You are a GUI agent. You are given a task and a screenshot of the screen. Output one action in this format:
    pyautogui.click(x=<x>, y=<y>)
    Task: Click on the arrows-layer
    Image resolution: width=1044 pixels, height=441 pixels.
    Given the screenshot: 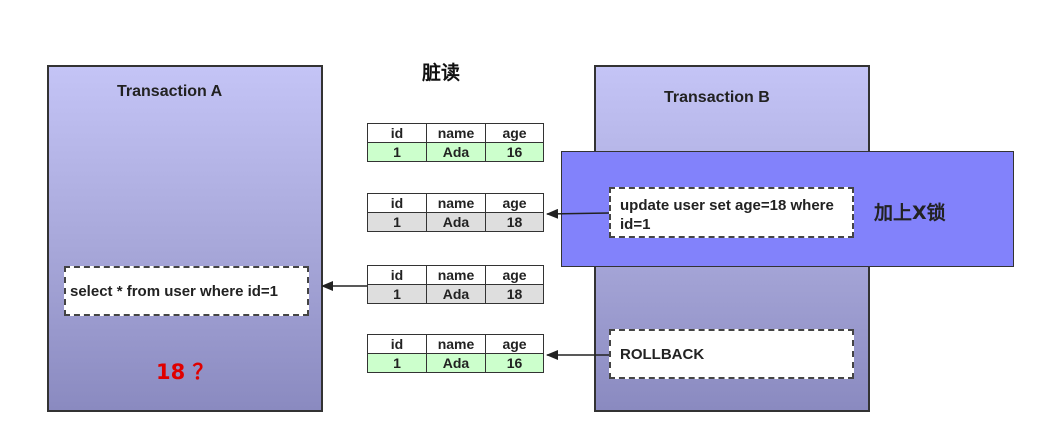 What is the action you would take?
    pyautogui.click(x=465, y=284)
    